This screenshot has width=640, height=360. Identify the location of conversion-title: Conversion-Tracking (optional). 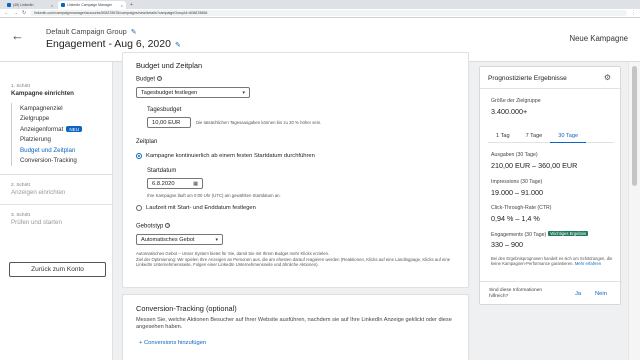
(186, 308).